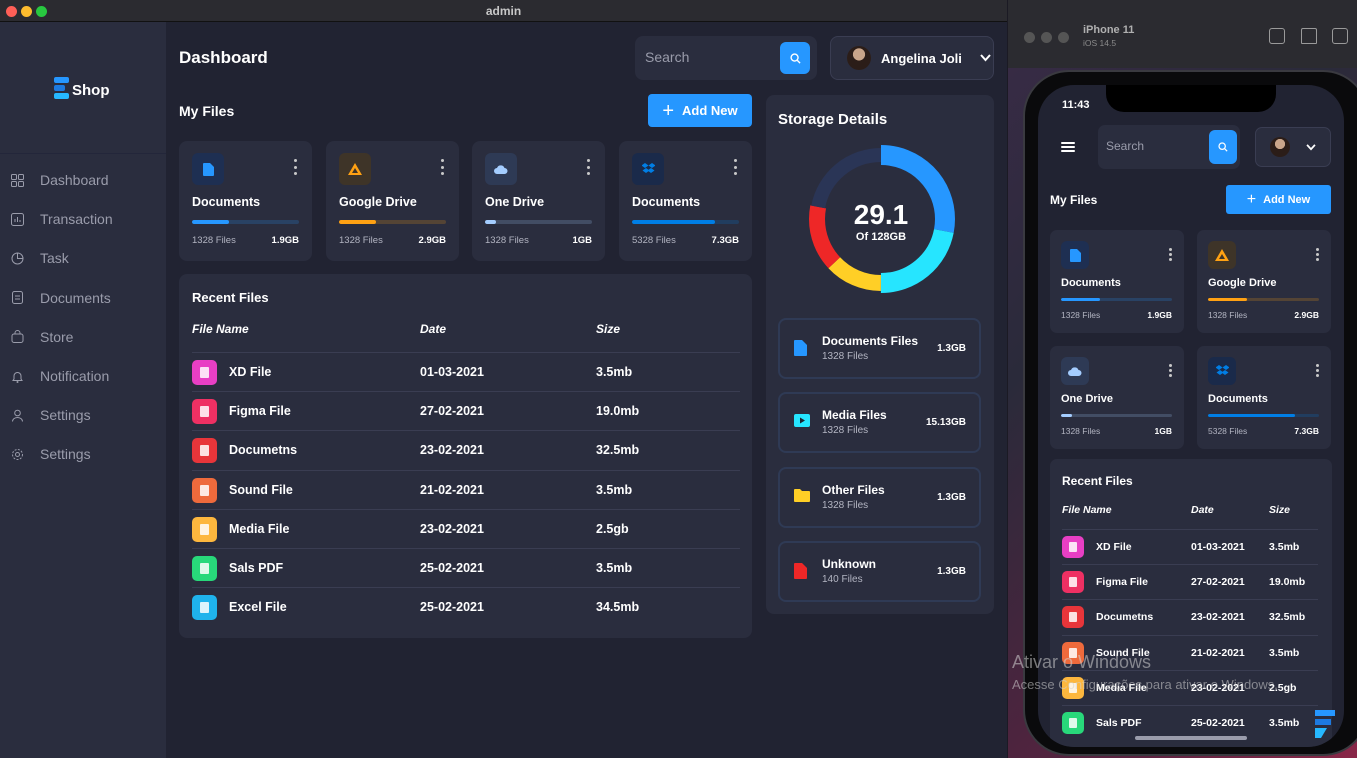 The image size is (1357, 758). I want to click on card-title: Google Drive, so click(1242, 283).